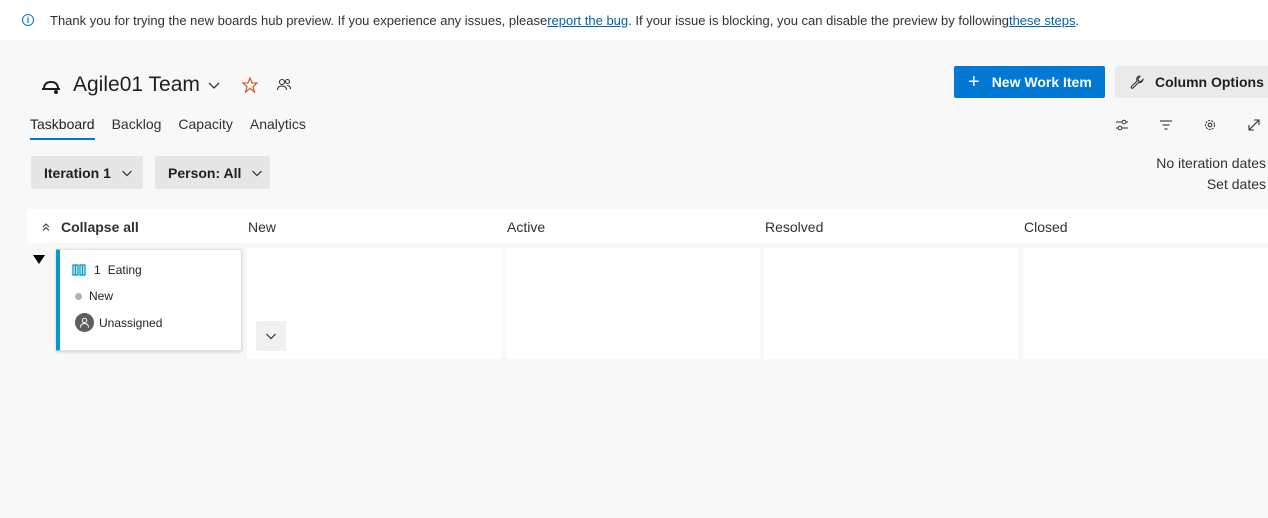 Image resolution: width=1268 pixels, height=518 pixels. What do you see at coordinates (1211, 184) in the screenshot?
I see `set-dates-link: Set dates` at bounding box center [1211, 184].